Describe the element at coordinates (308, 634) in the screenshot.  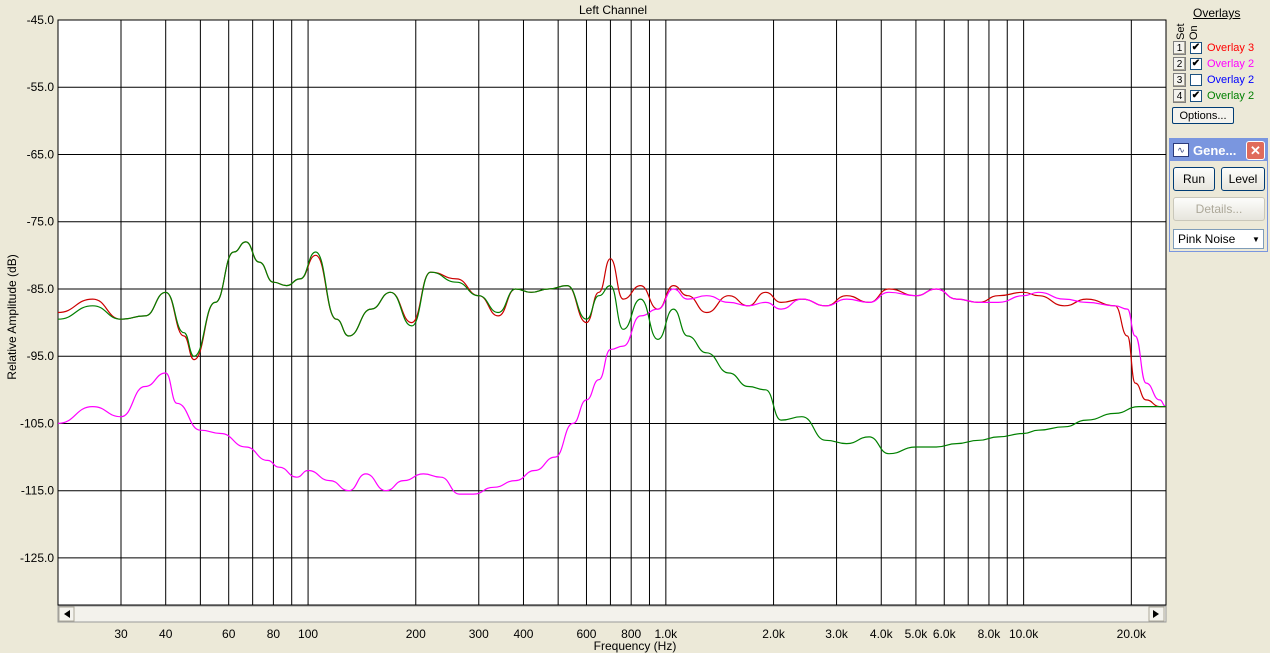
I see `x-tick-label: 100` at that location.